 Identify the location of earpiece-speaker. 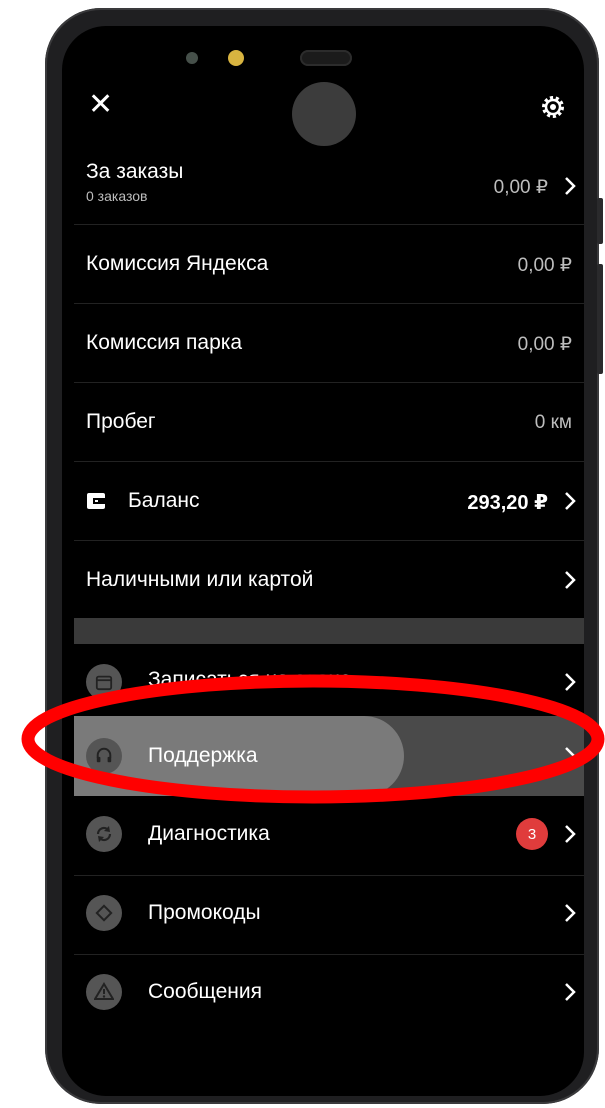
(326, 58).